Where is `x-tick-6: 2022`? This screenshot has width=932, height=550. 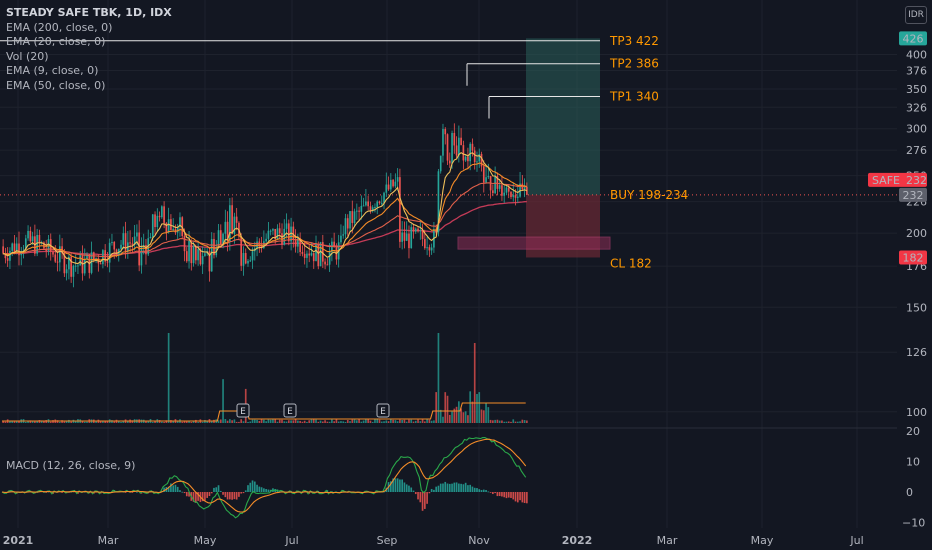 x-tick-6: 2022 is located at coordinates (577, 540).